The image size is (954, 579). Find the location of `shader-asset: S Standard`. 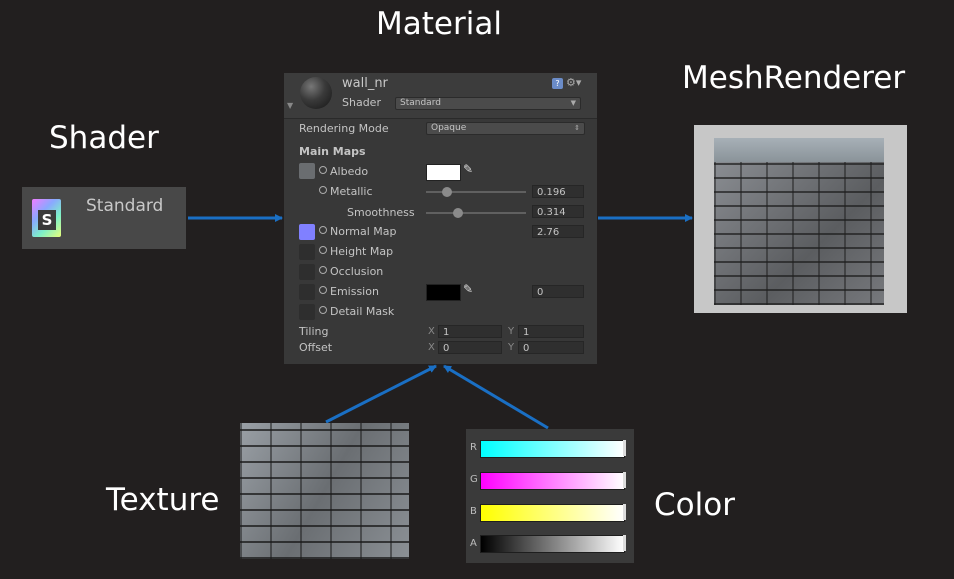

shader-asset: S Standard is located at coordinates (104, 218).